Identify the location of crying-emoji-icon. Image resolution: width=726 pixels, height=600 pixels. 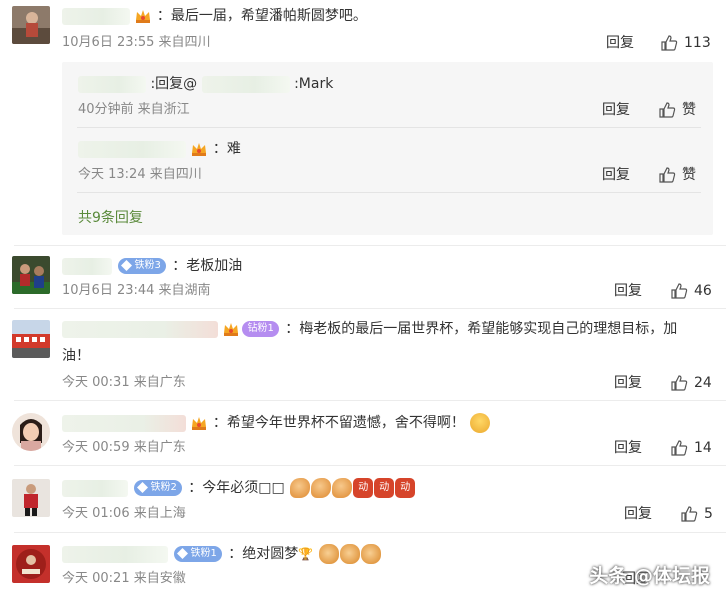
(480, 423).